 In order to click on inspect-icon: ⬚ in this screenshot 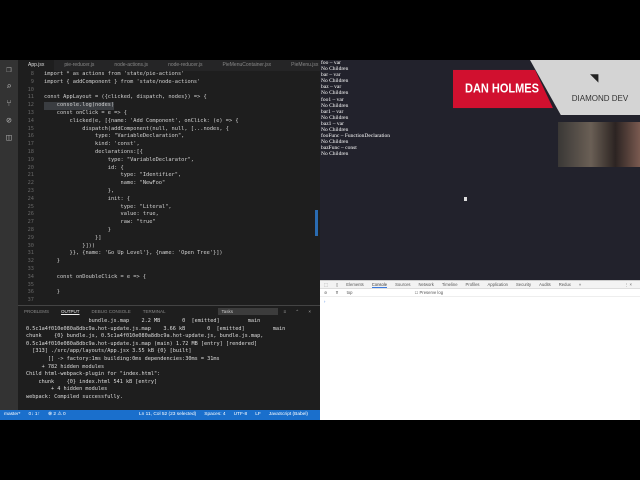, I will do `click(326, 284)`.